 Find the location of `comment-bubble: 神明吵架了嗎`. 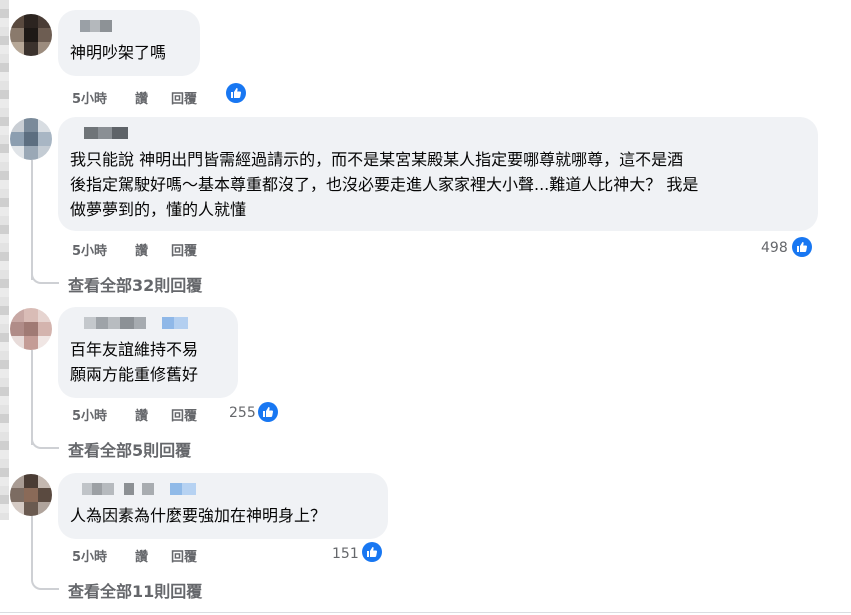

comment-bubble: 神明吵架了嗎 is located at coordinates (129, 43).